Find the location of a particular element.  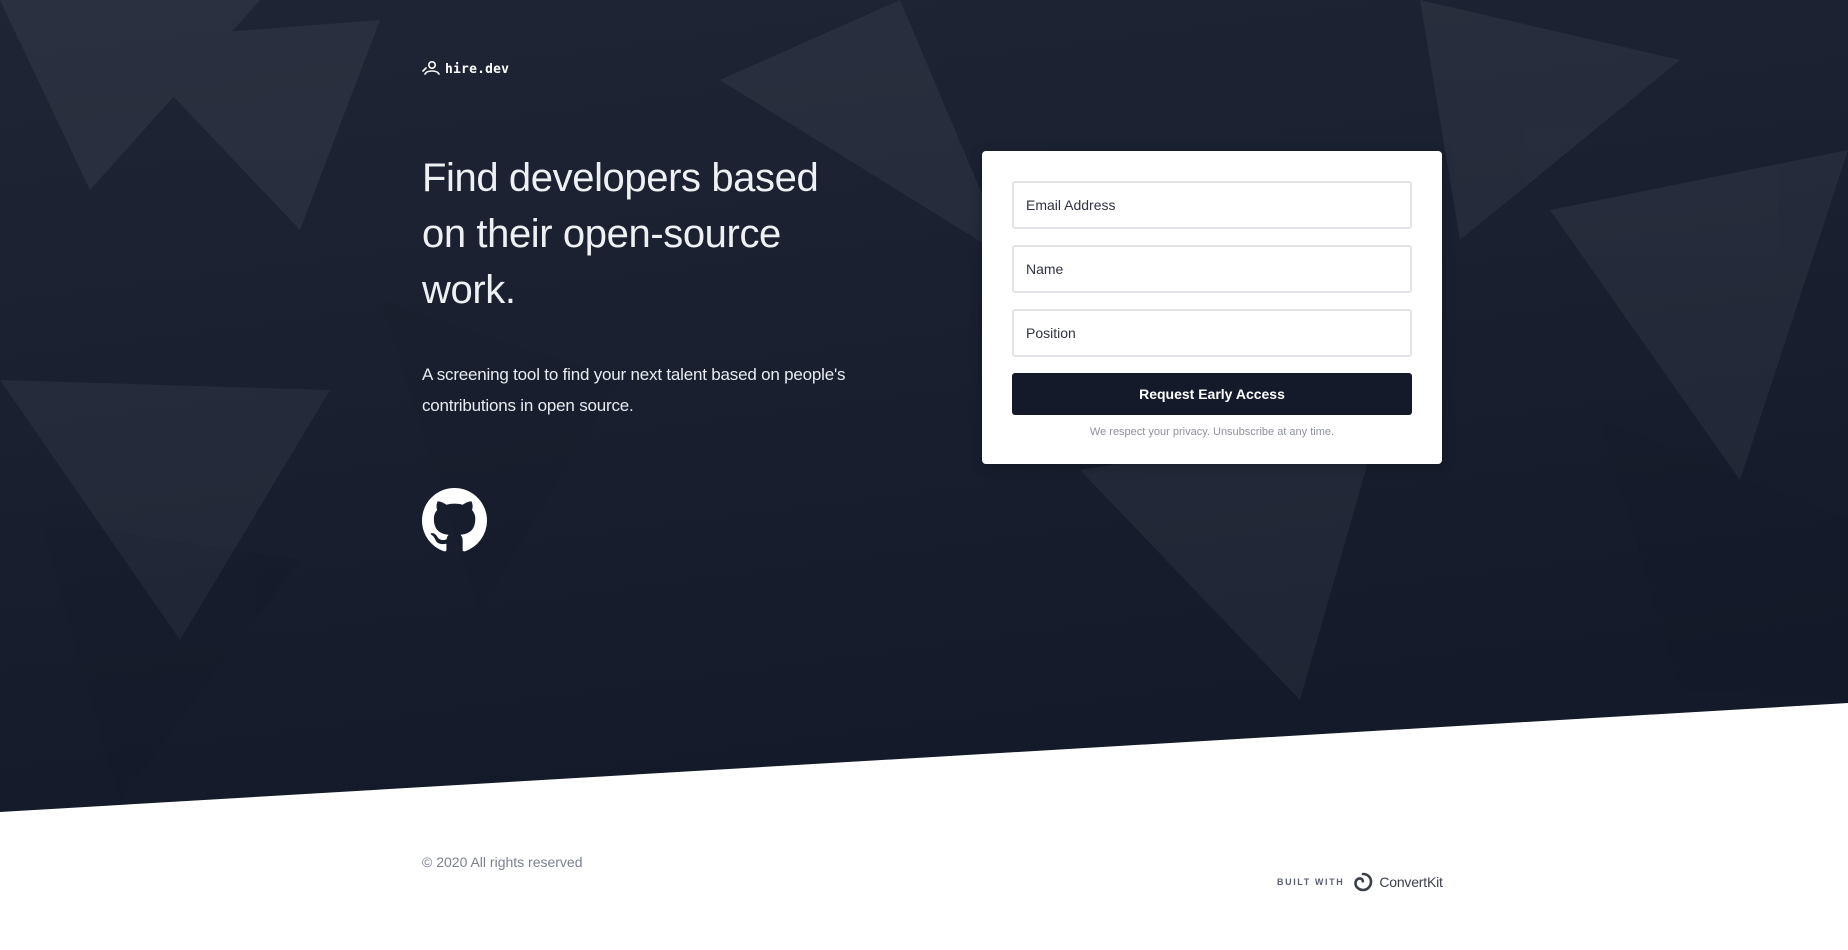

request-early-access-button: Request Early Access is located at coordinates (1212, 394).